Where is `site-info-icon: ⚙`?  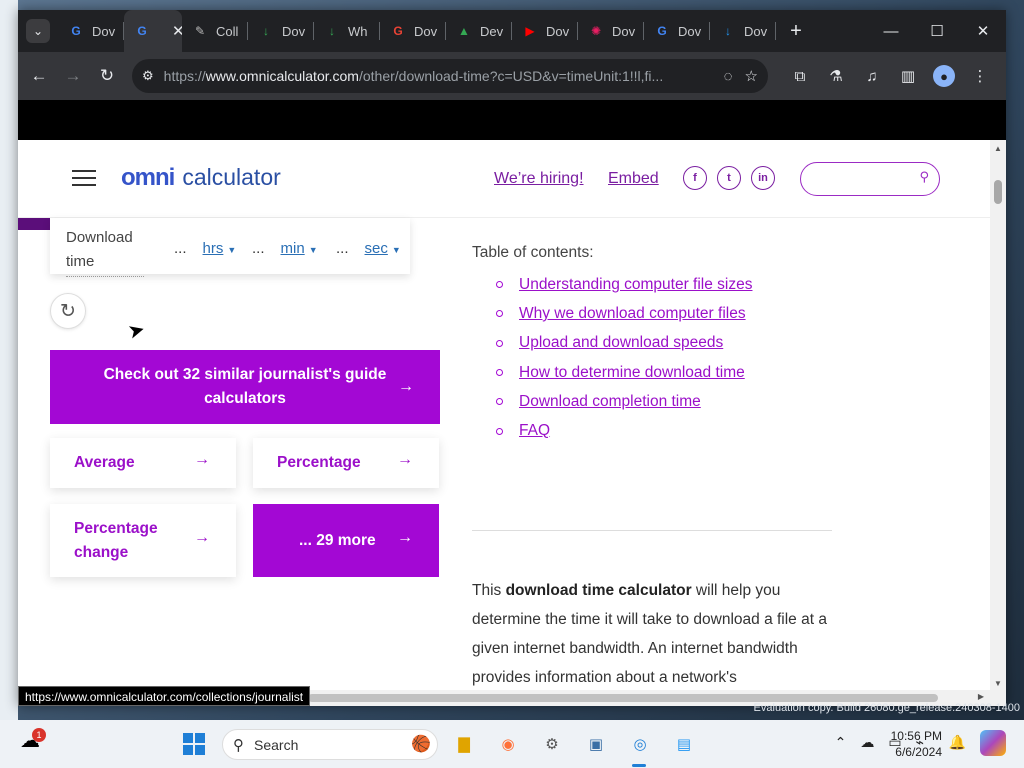 site-info-icon: ⚙ is located at coordinates (148, 76).